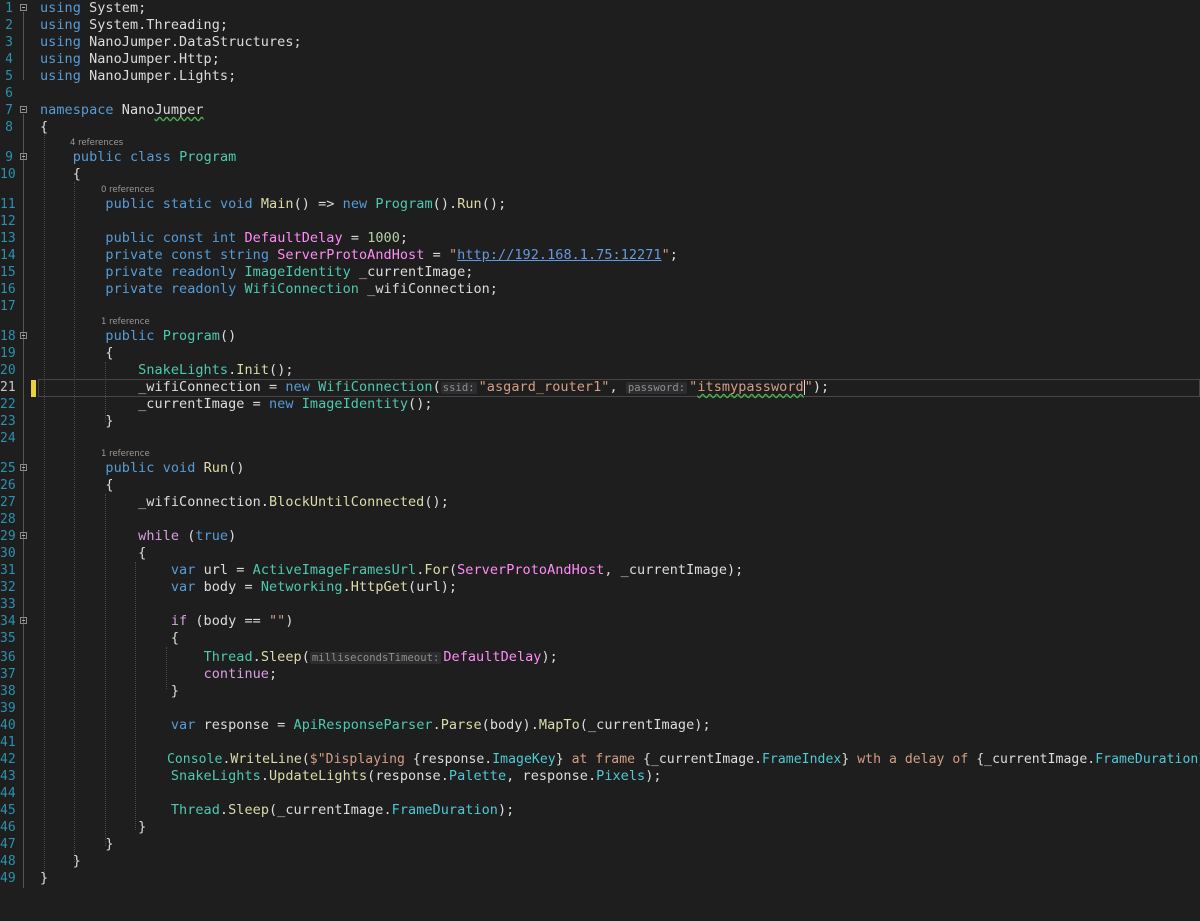 Image resolution: width=1200 pixels, height=921 pixels. I want to click on code-text: using NanoJumper.Lights;, so click(138, 76).